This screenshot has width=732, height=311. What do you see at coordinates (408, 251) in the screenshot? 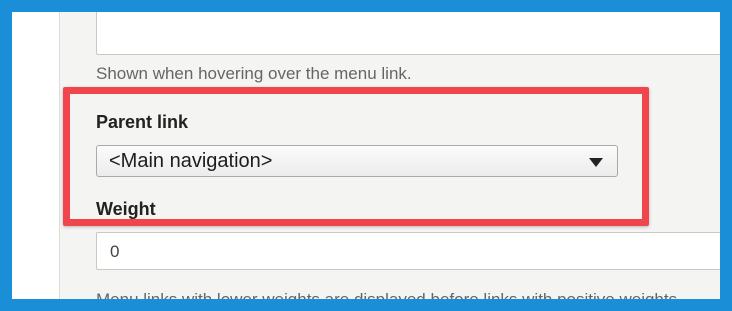
I see `weight-input: 0` at bounding box center [408, 251].